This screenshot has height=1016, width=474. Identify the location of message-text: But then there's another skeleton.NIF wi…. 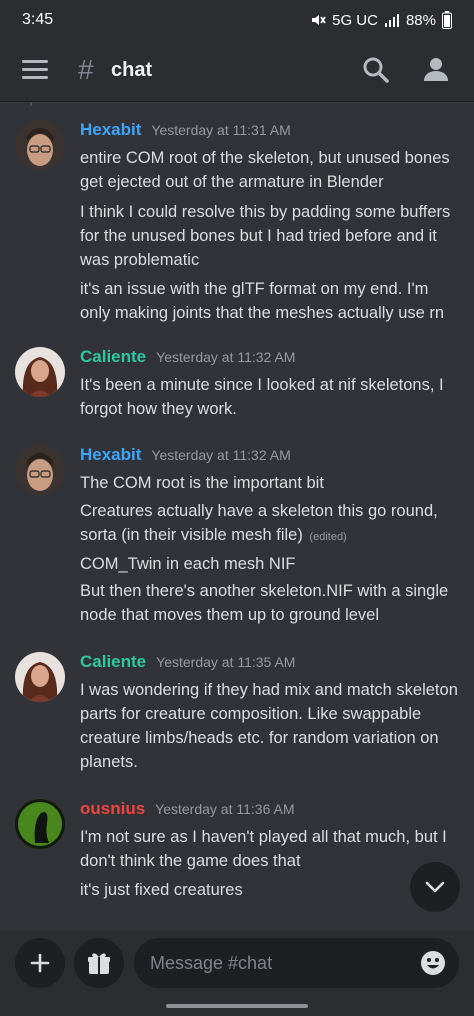
(270, 603).